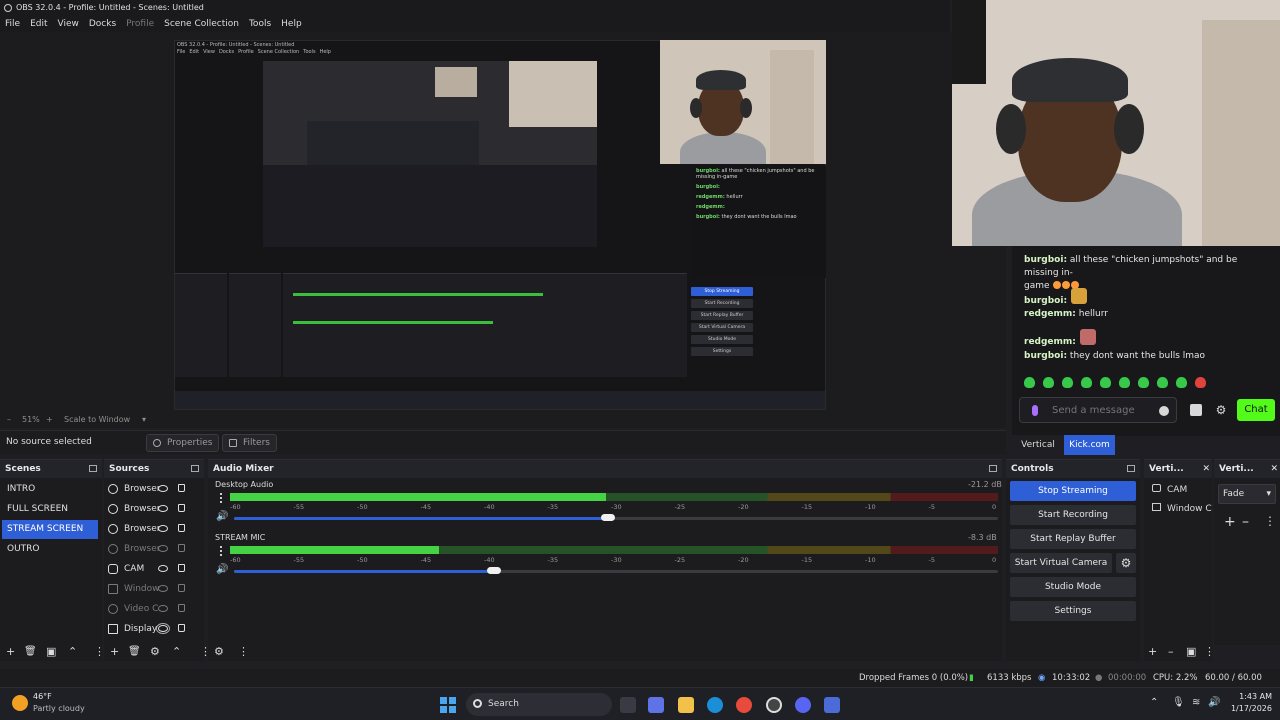  What do you see at coordinates (291, 24) in the screenshot?
I see `menu-help: Help` at bounding box center [291, 24].